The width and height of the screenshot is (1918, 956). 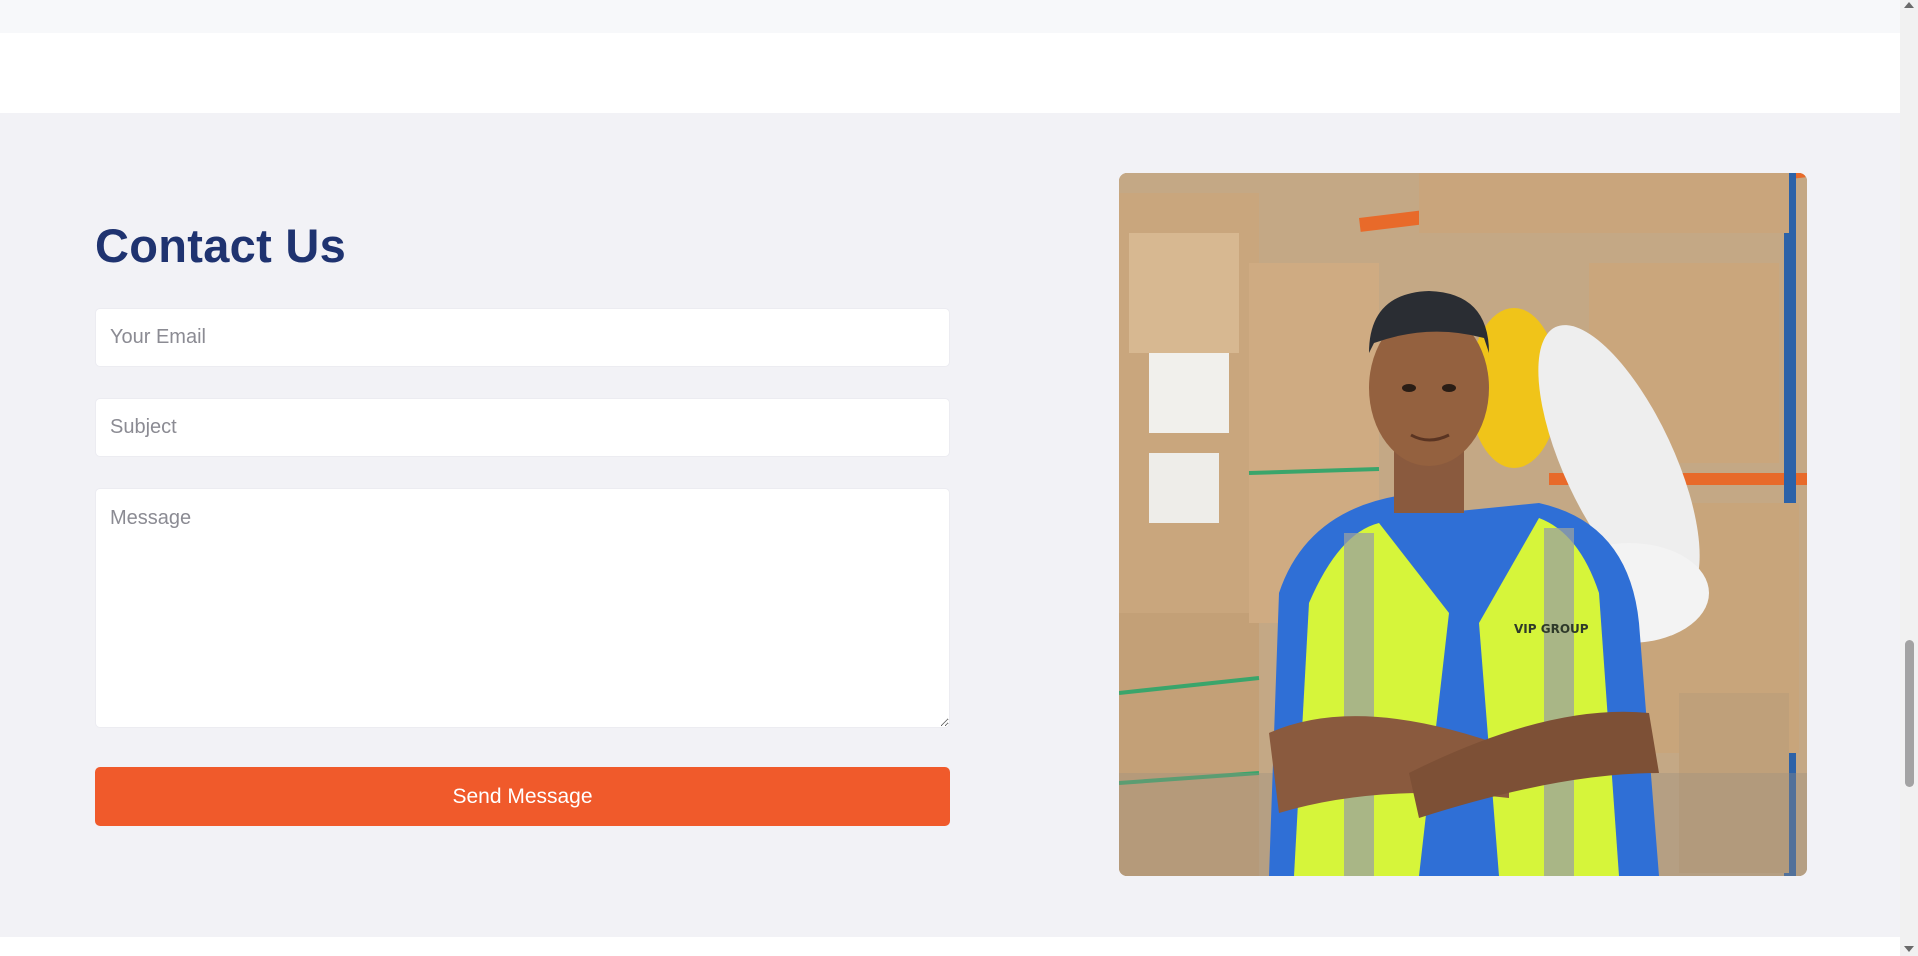 What do you see at coordinates (1909, 949) in the screenshot?
I see `scroll-down-arrow-icon` at bounding box center [1909, 949].